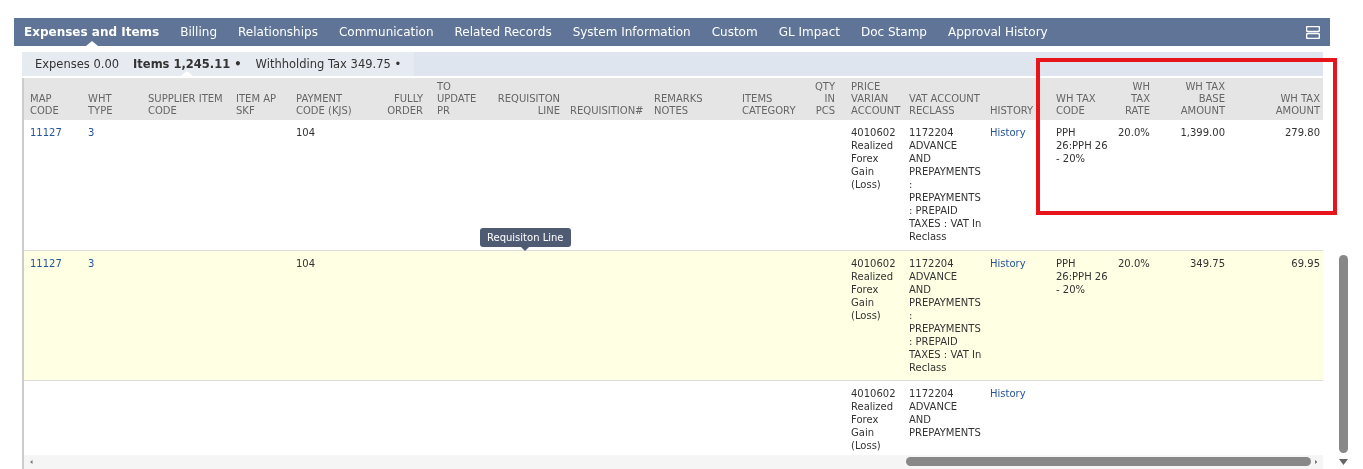 The width and height of the screenshot is (1363, 469). I want to click on subtab: Expenses 0.00, so click(77, 64).